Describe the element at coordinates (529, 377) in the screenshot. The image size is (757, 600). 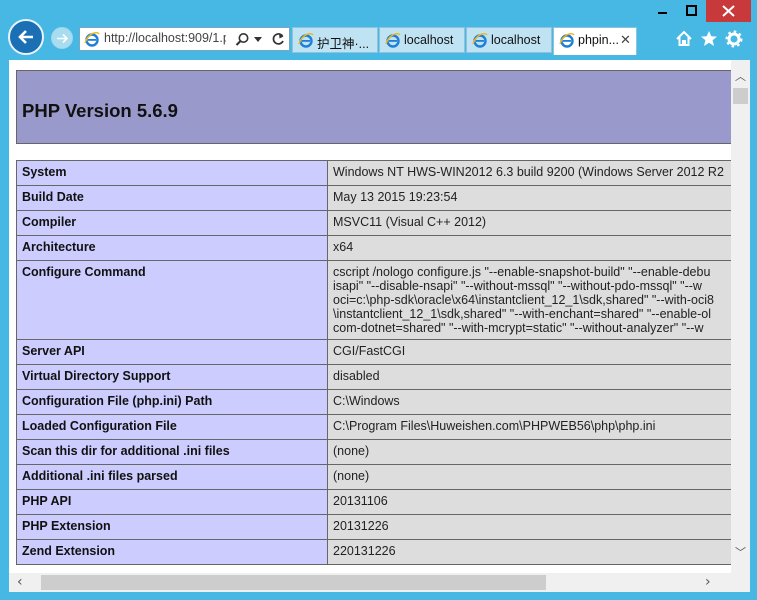
I see `row-value: disabled` at that location.